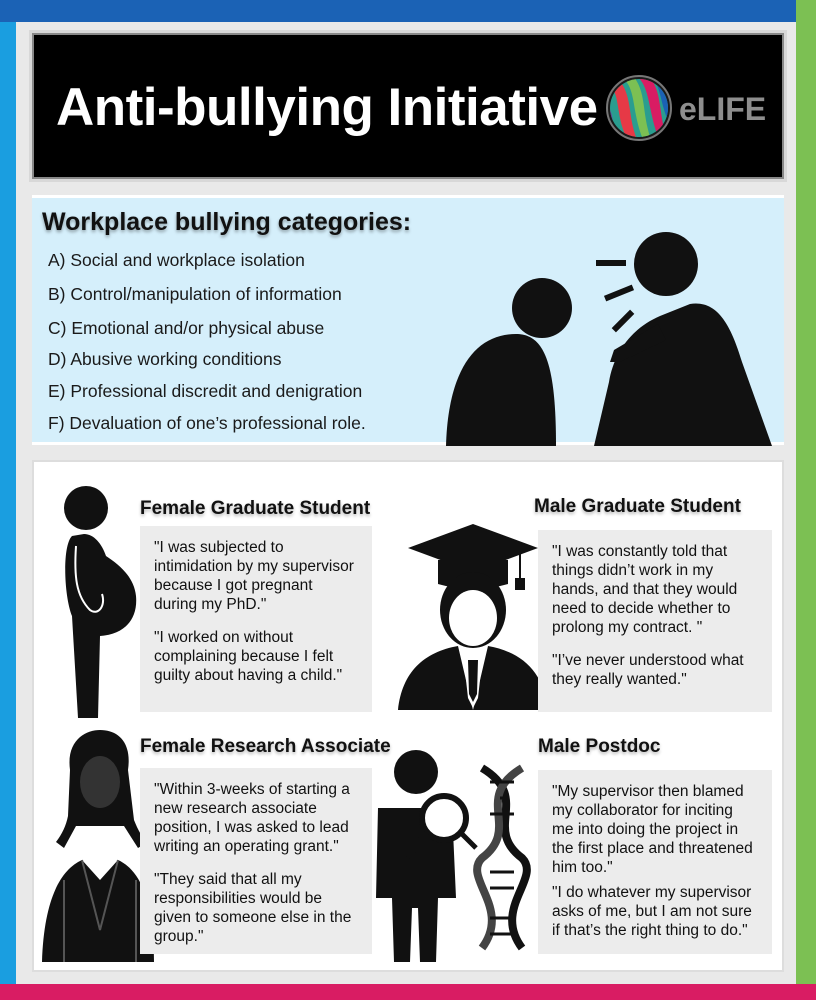  I want to click on page-title: Anti-bullying Initiative, so click(327, 107).